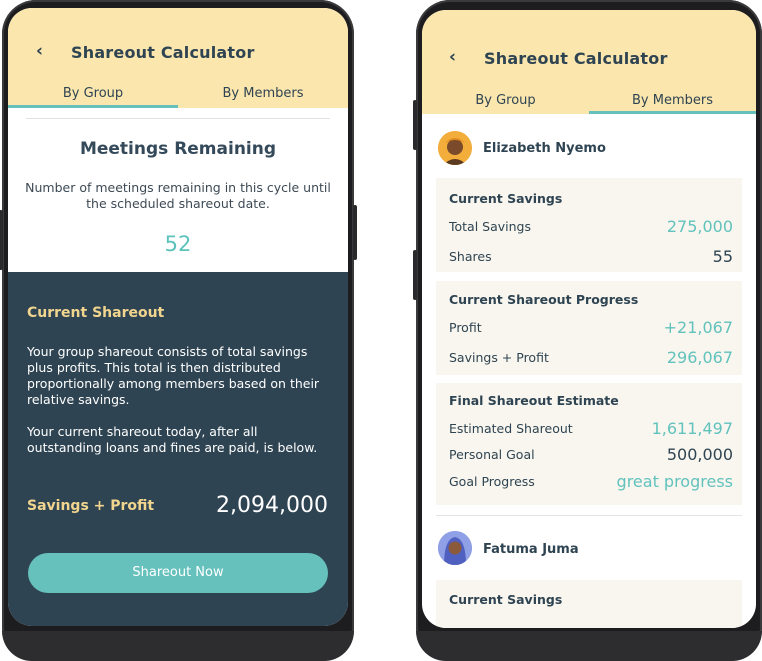 The height and width of the screenshot is (661, 762). I want to click on shares-value: 55, so click(722, 256).